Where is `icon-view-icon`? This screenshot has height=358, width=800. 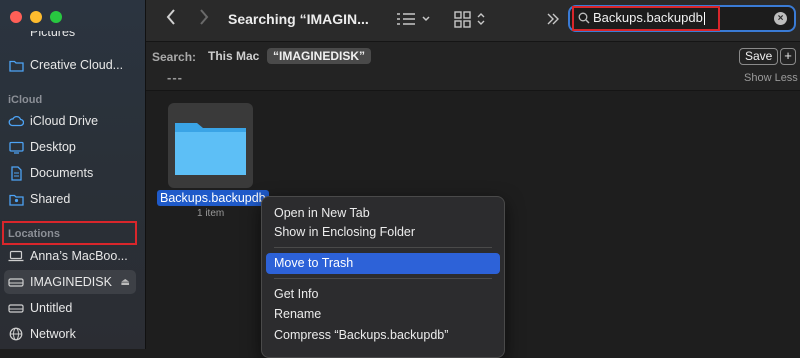
icon-view-icon is located at coordinates (471, 20).